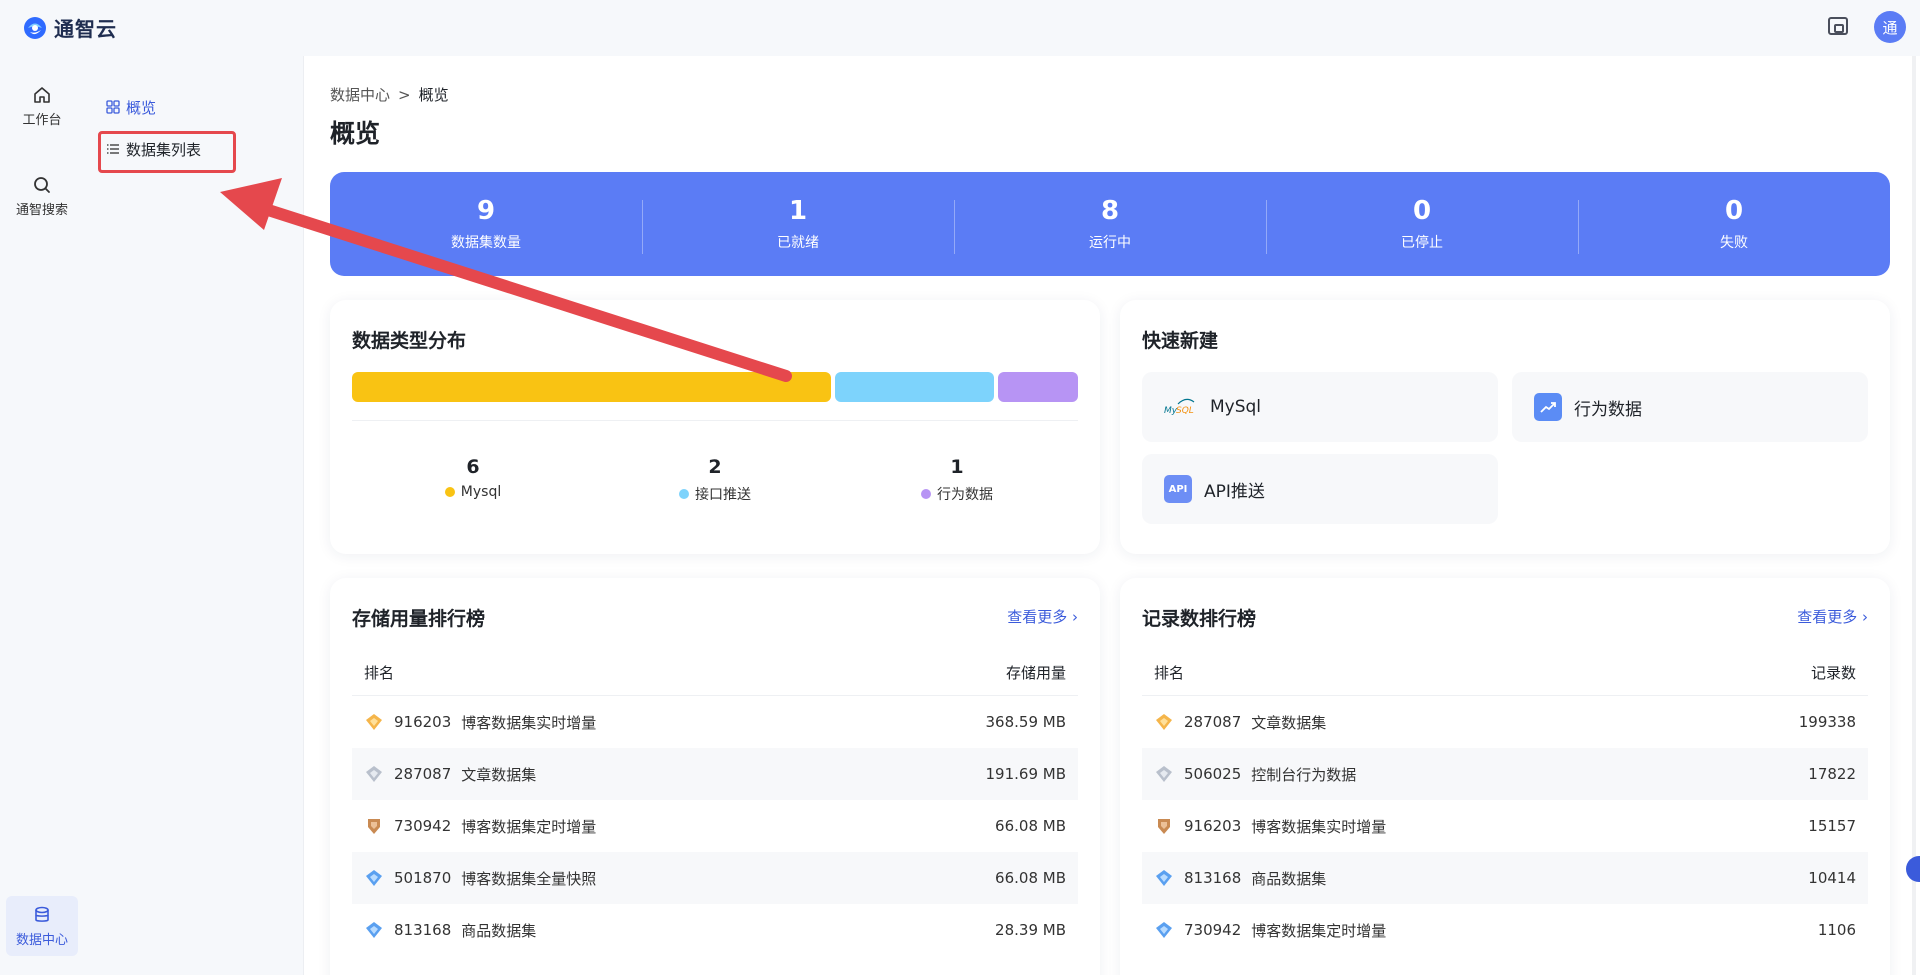 The image size is (1920, 975). What do you see at coordinates (1505, 826) in the screenshot?
I see `table-row: 916203 博客数据集实时增量 15157` at bounding box center [1505, 826].